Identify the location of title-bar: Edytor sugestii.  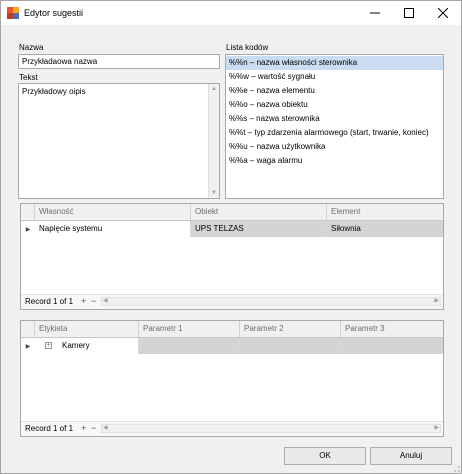
(231, 13).